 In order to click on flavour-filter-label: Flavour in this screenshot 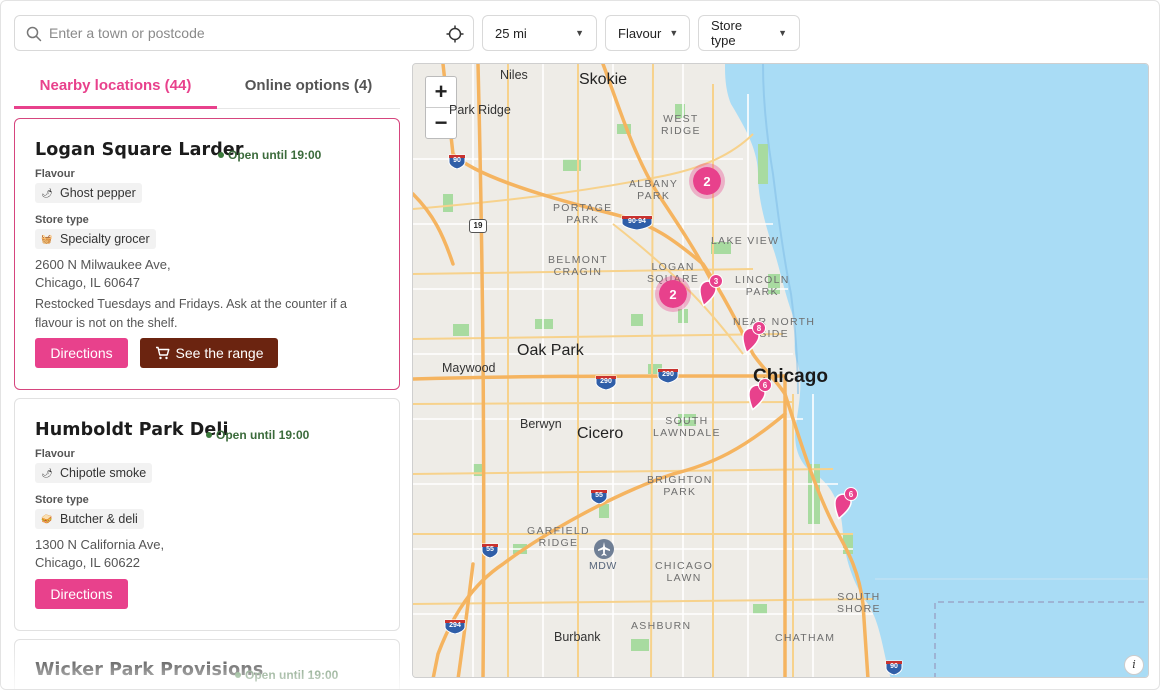, I will do `click(640, 33)`.